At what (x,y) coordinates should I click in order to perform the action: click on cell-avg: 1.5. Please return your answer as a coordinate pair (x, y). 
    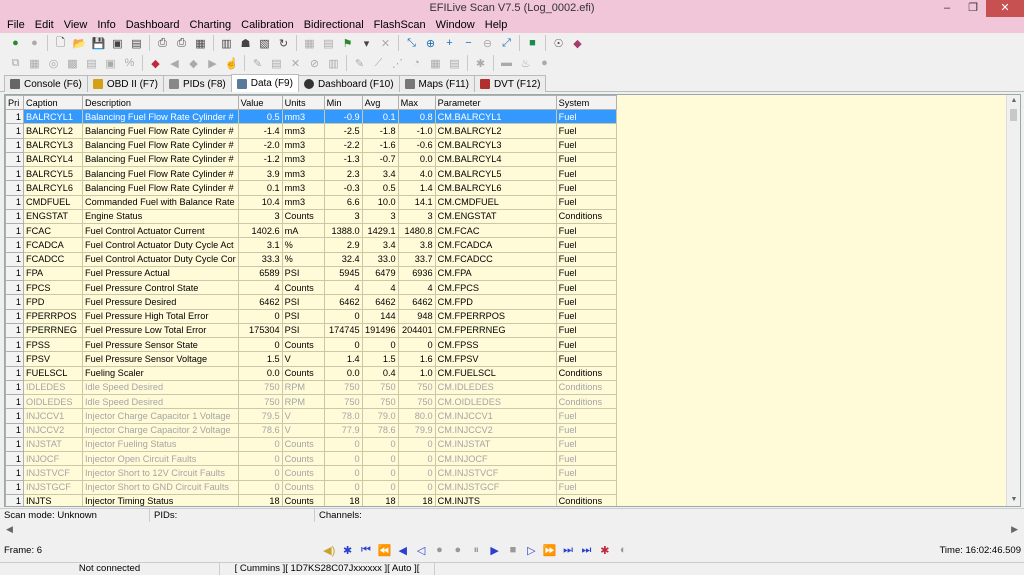
    Looking at the image, I should click on (380, 359).